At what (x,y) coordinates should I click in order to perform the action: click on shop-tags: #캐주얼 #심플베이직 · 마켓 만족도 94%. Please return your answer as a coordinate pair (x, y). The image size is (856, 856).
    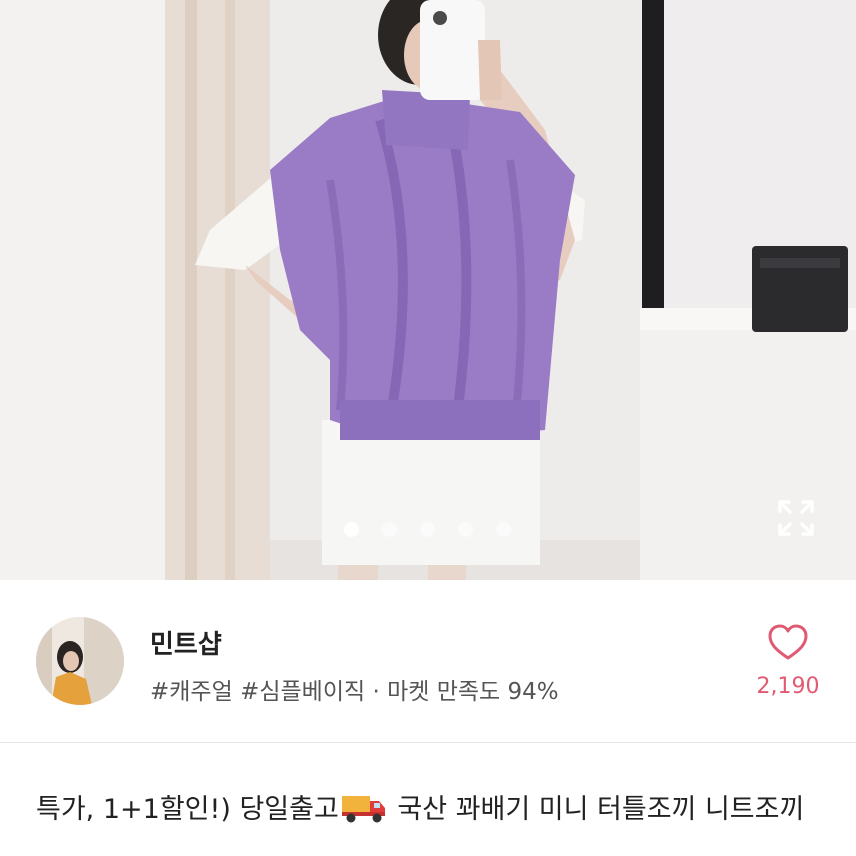
    Looking at the image, I should click on (354, 692).